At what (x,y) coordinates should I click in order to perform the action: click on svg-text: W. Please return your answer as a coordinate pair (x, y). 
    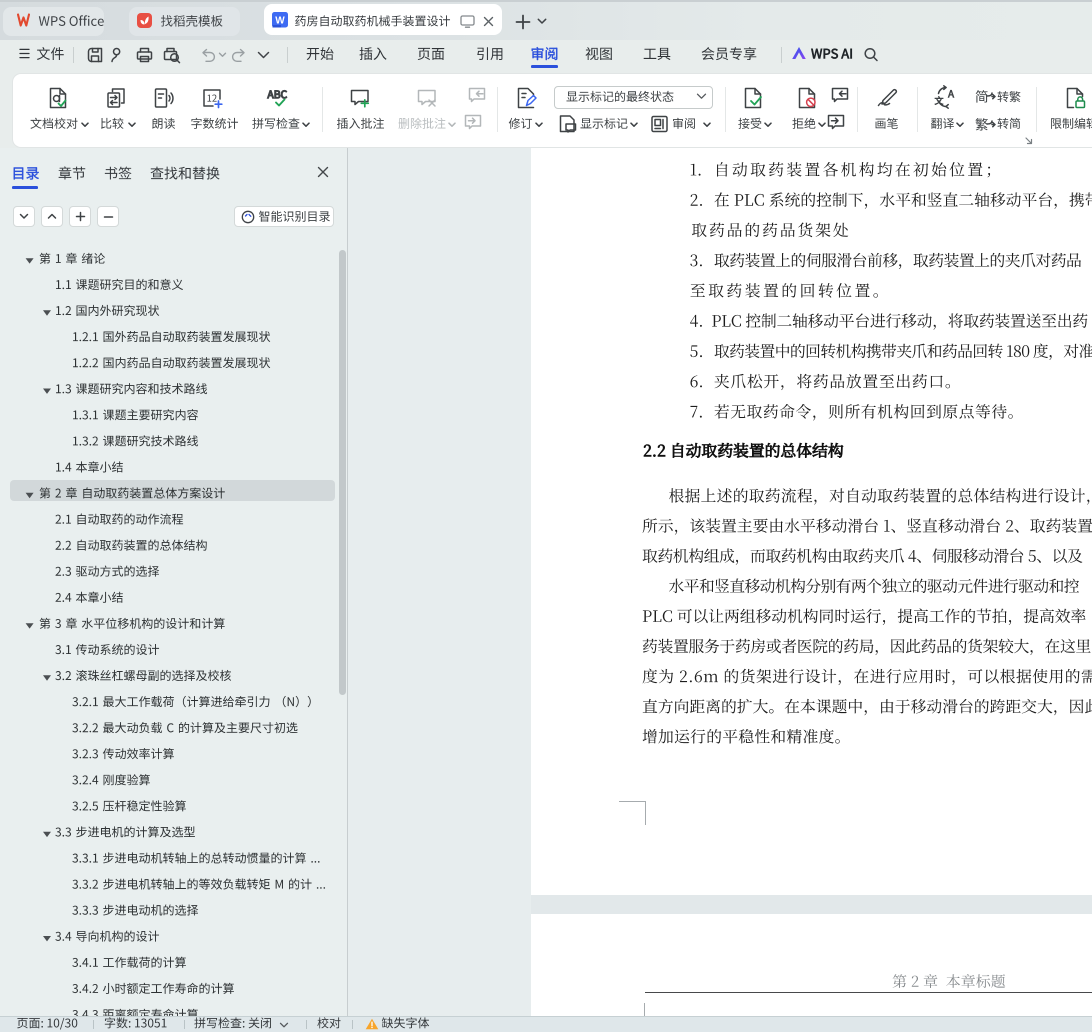
    Looking at the image, I should click on (280, 21).